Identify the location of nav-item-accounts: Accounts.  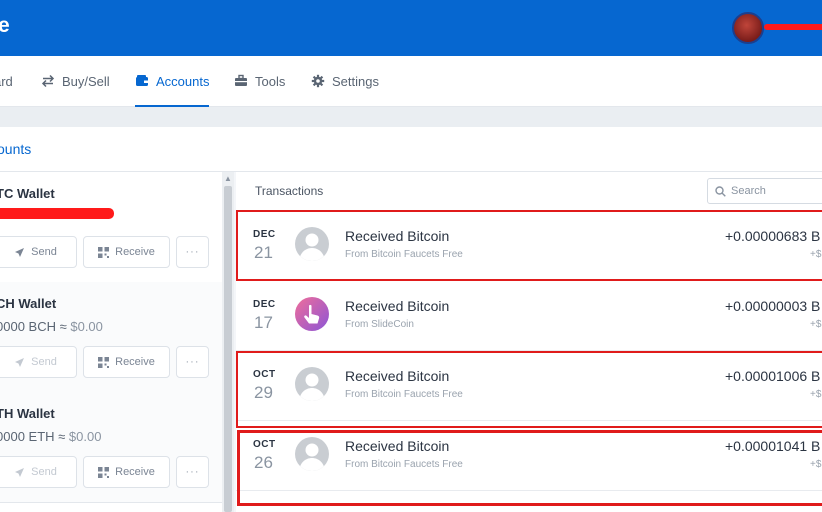
(172, 81).